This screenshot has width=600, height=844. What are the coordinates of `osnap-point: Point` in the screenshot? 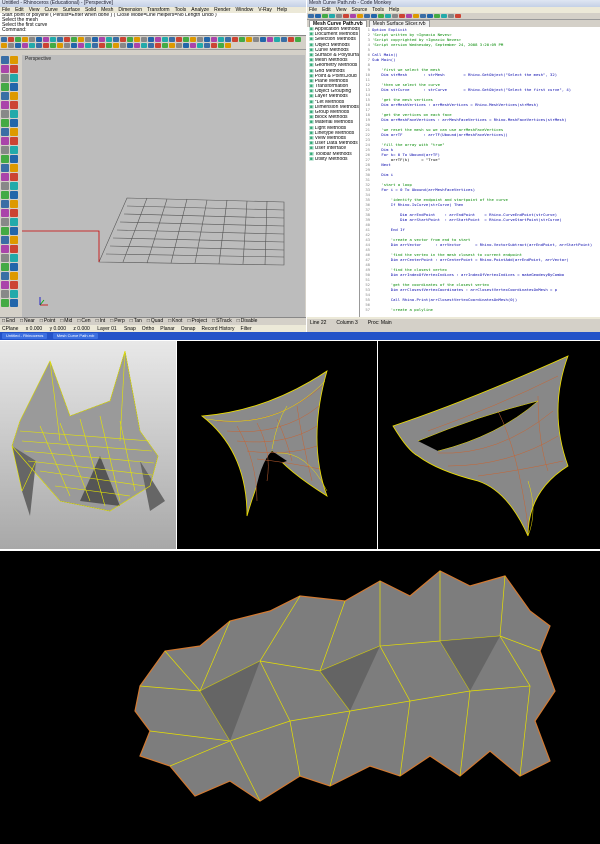 It's located at (47, 321).